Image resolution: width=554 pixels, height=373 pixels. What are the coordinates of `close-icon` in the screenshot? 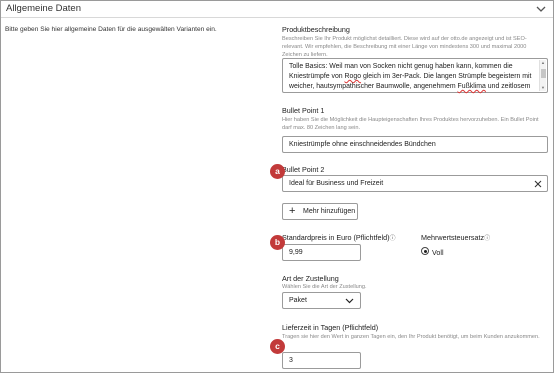 It's located at (538, 184).